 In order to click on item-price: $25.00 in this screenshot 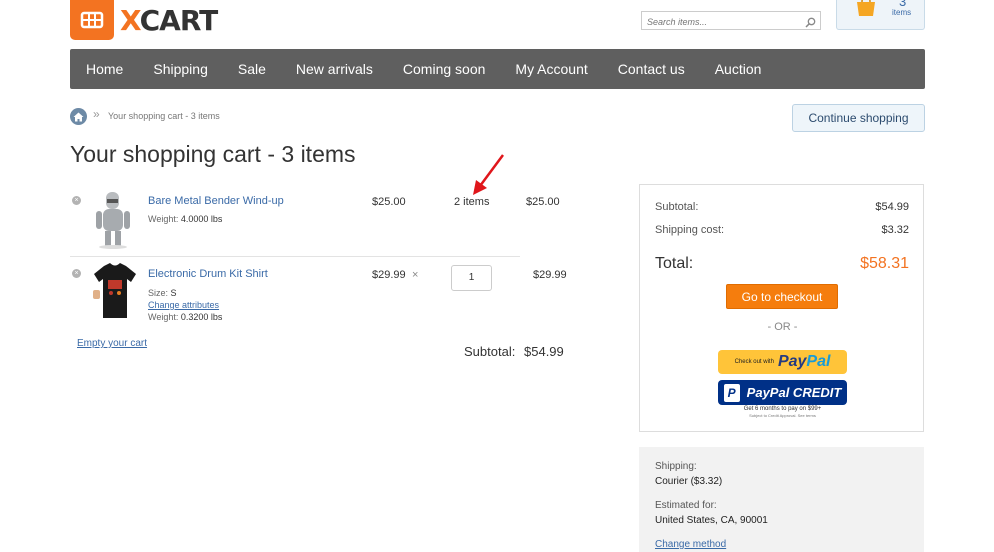, I will do `click(389, 202)`.